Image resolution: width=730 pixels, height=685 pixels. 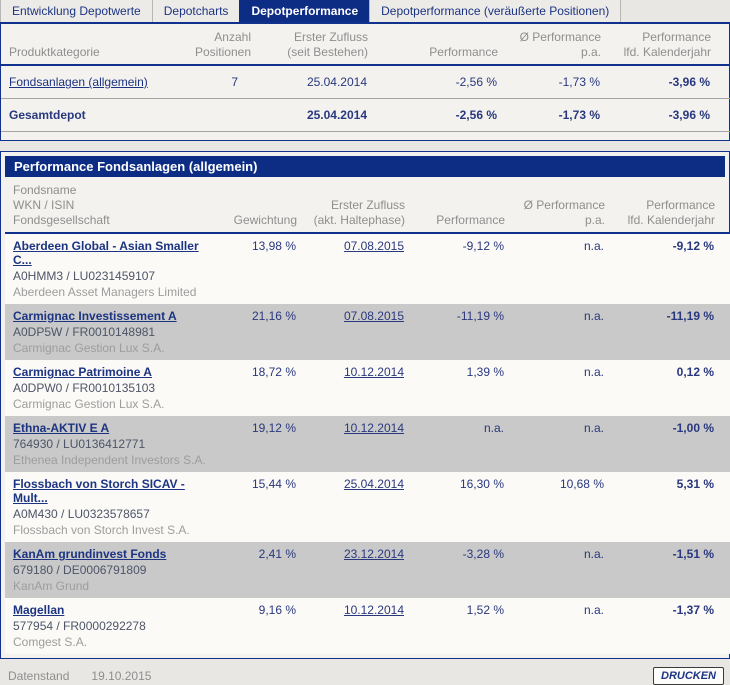 I want to click on funds-panel-title: Performance Fondsanlagen (allgemein), so click(x=365, y=166).